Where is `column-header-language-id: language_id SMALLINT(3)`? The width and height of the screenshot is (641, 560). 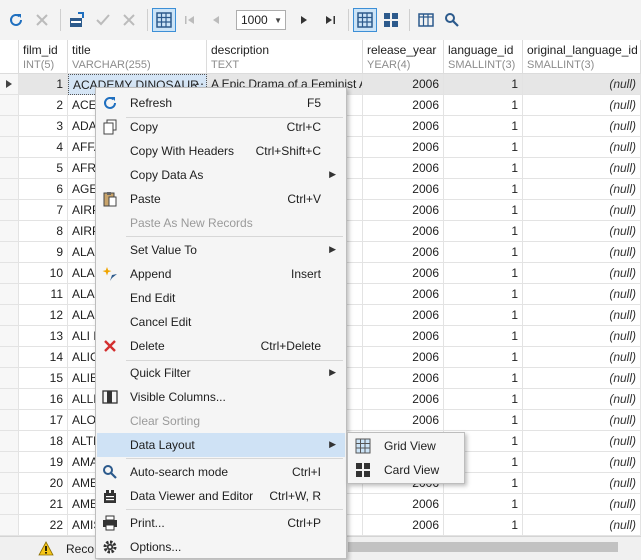 column-header-language-id: language_id SMALLINT(3) is located at coordinates (483, 57).